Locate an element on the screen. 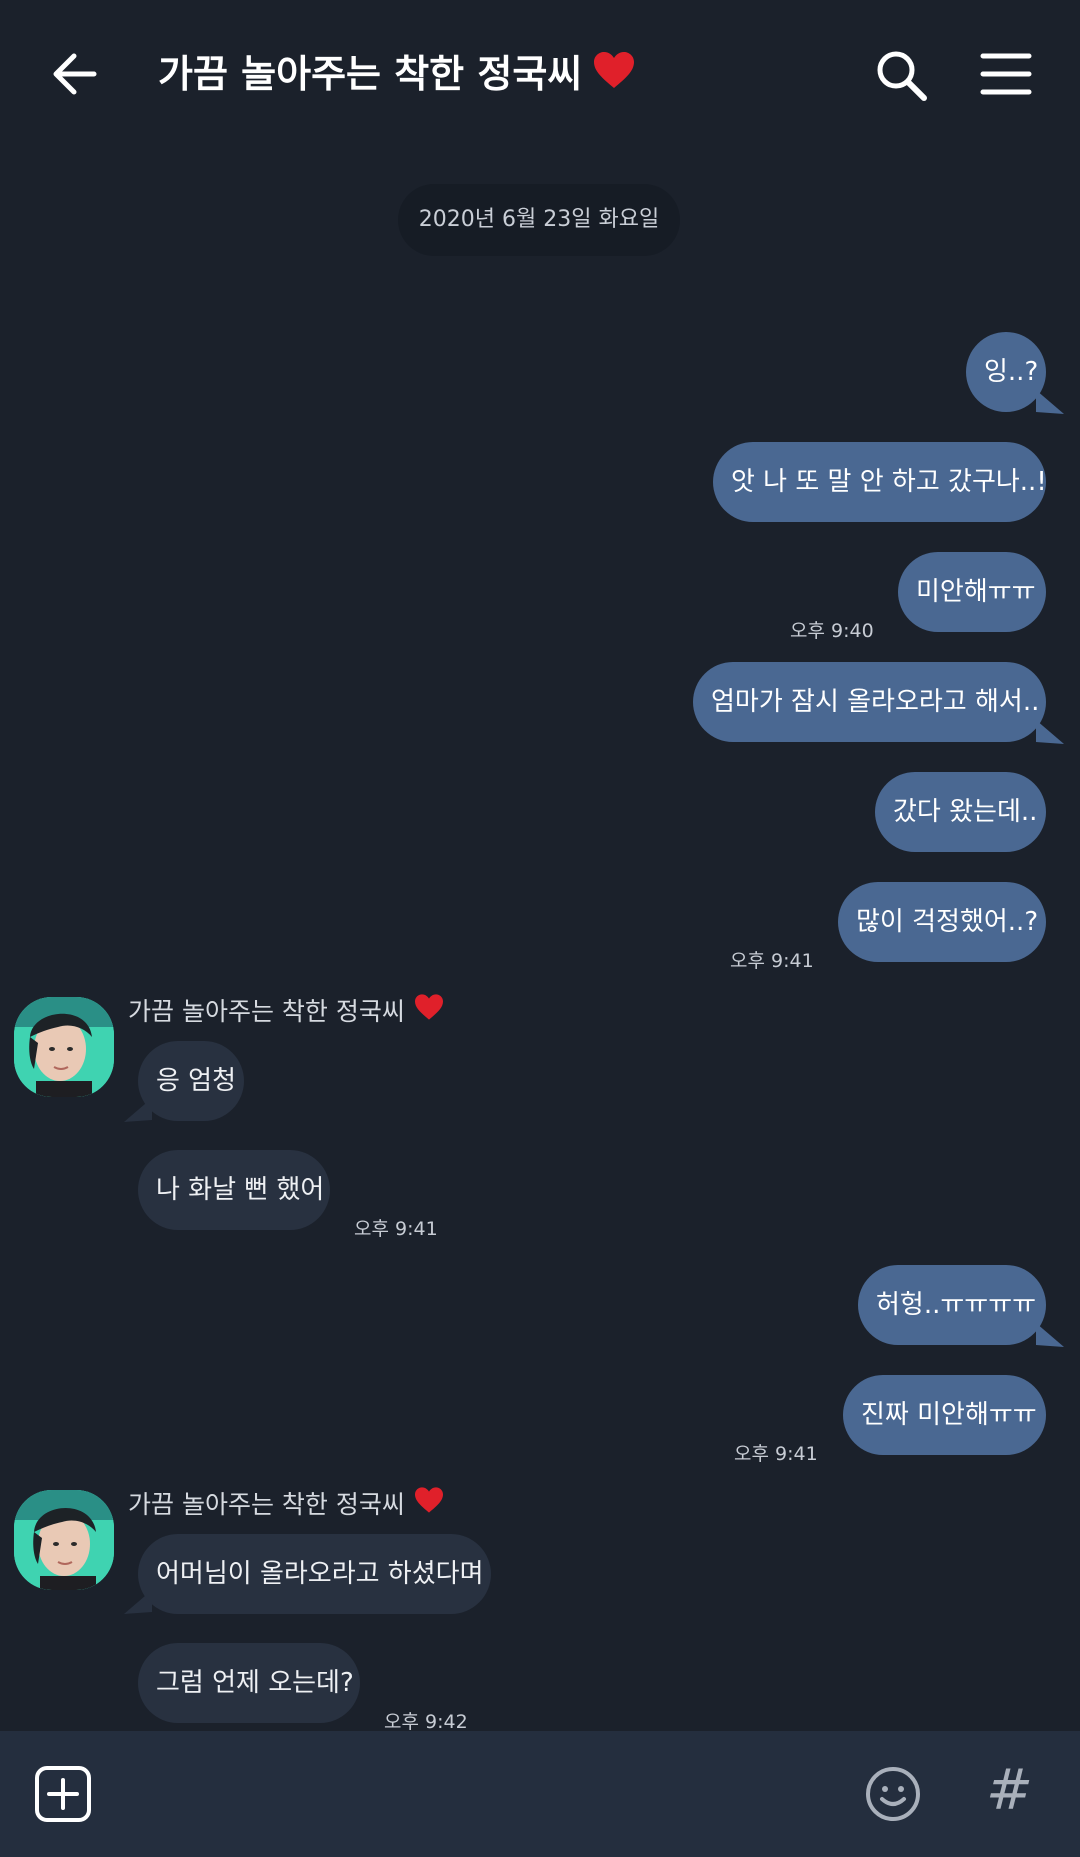 This screenshot has height=1857, width=1080. chat-title: 가끔 놀아주는 착한 정국씨 is located at coordinates (397, 75).